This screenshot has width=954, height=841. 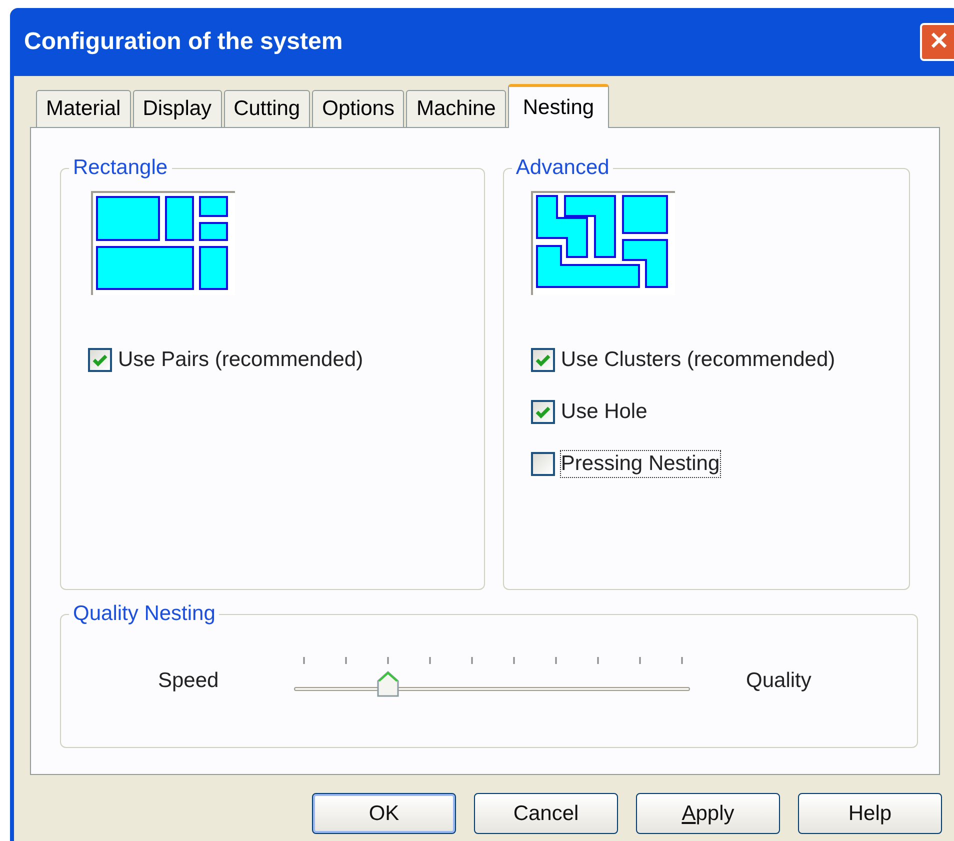 What do you see at coordinates (177, 109) in the screenshot?
I see `tab: Display` at bounding box center [177, 109].